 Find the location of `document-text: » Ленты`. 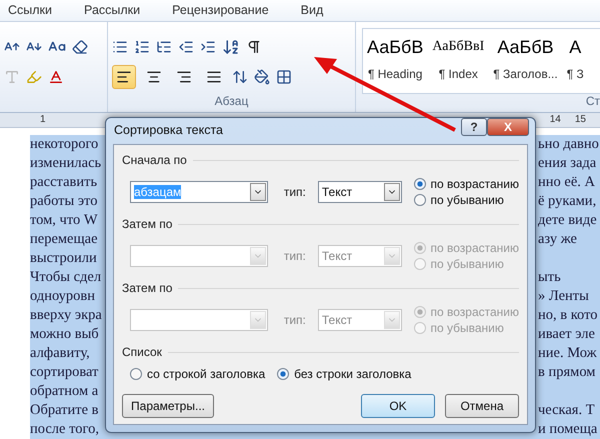

document-text: » Ленты is located at coordinates (564, 296).